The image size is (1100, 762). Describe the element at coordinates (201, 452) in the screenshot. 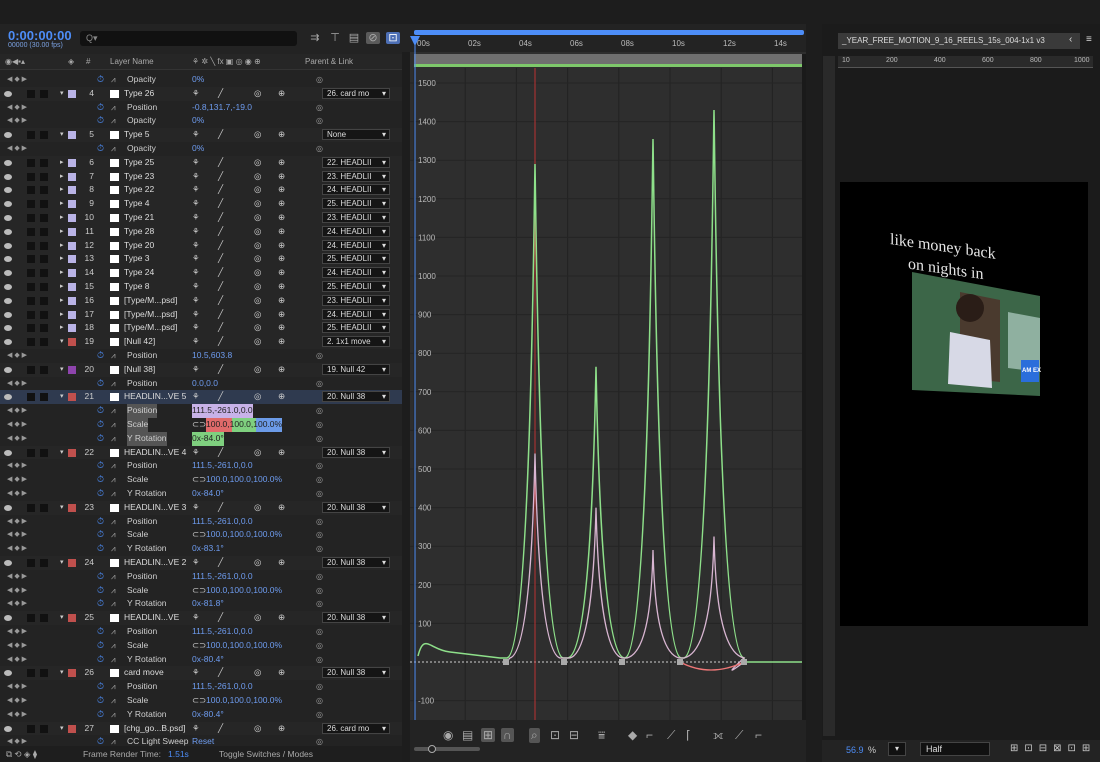

I see `layer-row: ▾ 22 HEADLIN...VE 4 ⚘ ╱ ◎ ⊕ 20. Null 38` at that location.